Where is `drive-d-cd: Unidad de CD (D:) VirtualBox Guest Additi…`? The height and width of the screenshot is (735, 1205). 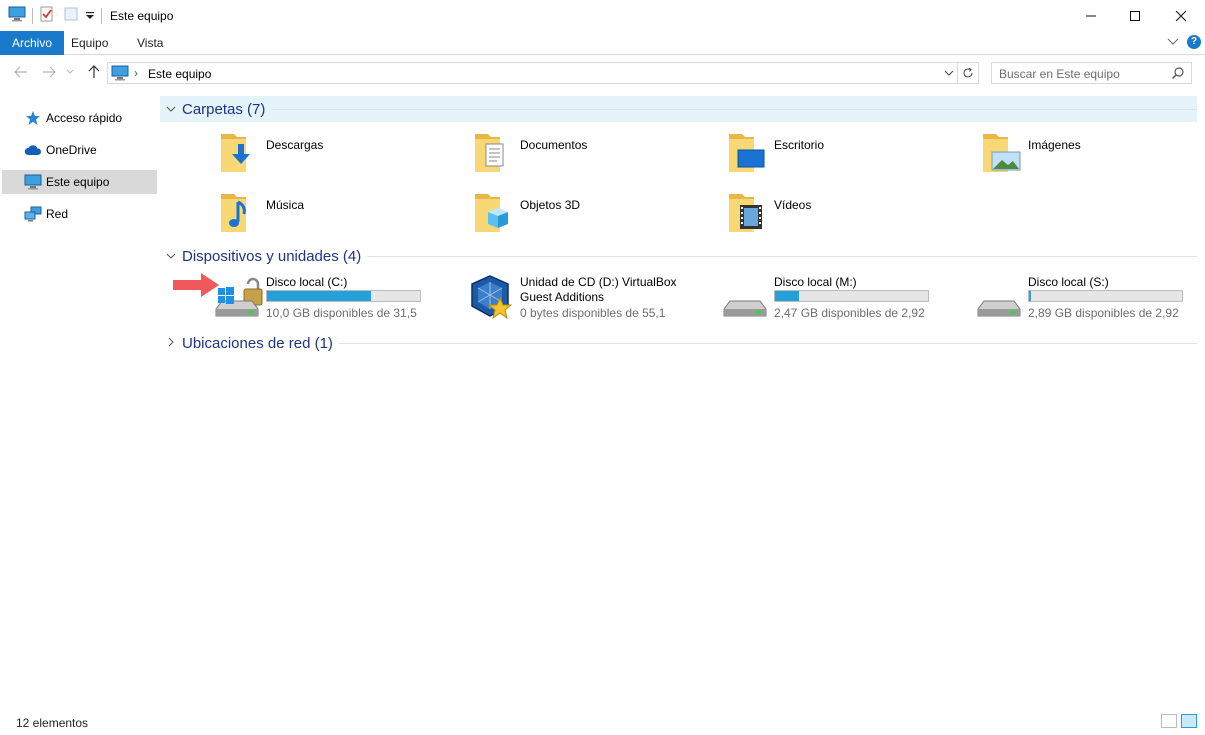 drive-d-cd: Unidad de CD (D:) VirtualBox Guest Additi… is located at coordinates (593, 300).